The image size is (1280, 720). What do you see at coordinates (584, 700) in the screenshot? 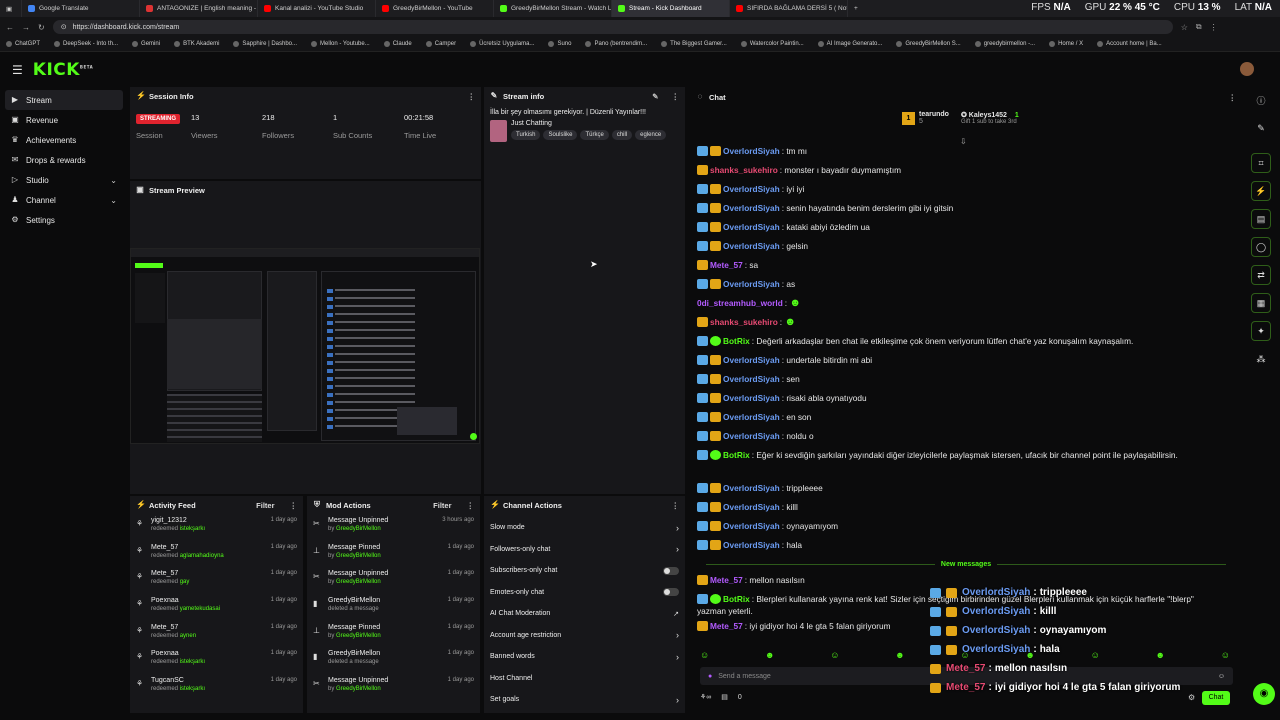
I see `channel-action-set-goals: Set goals ›` at bounding box center [584, 700].